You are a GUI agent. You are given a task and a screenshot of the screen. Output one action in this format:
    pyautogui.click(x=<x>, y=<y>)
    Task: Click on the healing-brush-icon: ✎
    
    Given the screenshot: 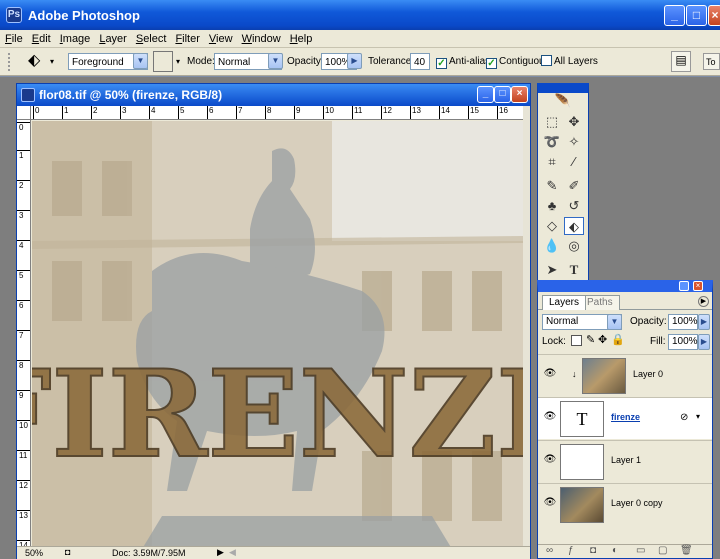 What is the action you would take?
    pyautogui.click(x=552, y=186)
    